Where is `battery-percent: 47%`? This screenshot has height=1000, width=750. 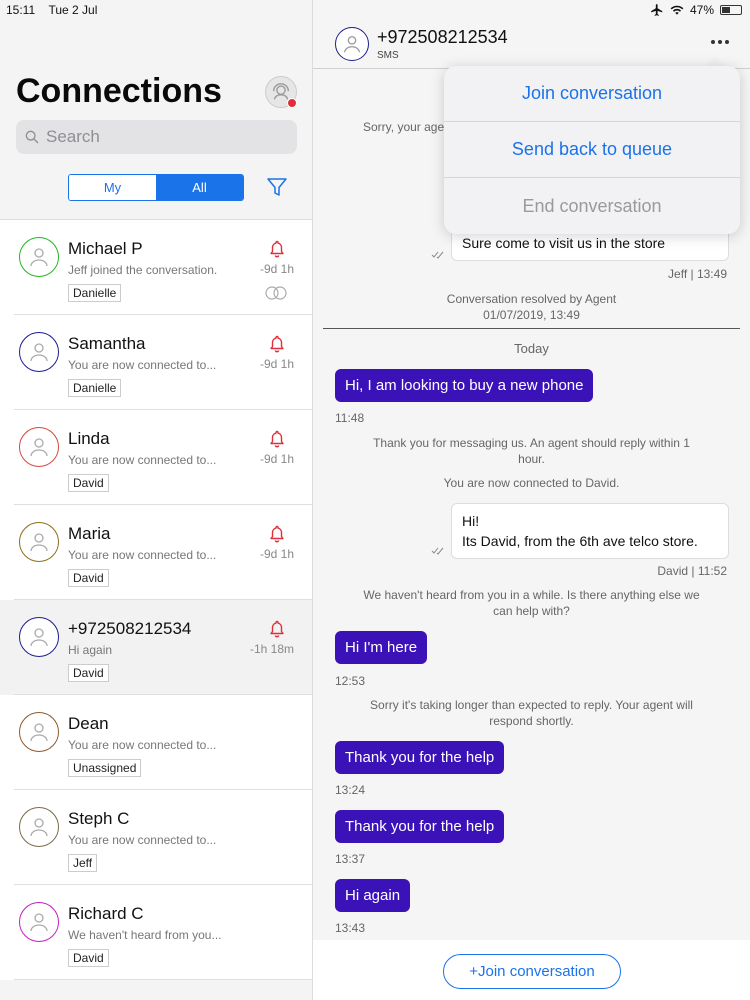
battery-percent: 47% is located at coordinates (701, 10).